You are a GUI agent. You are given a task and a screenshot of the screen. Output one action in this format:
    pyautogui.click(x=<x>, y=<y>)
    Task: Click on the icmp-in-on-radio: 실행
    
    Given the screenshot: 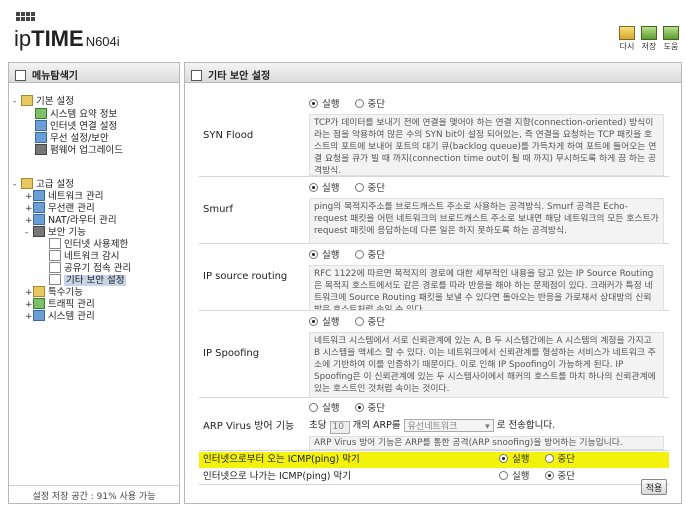 What is the action you would take?
    pyautogui.click(x=514, y=460)
    